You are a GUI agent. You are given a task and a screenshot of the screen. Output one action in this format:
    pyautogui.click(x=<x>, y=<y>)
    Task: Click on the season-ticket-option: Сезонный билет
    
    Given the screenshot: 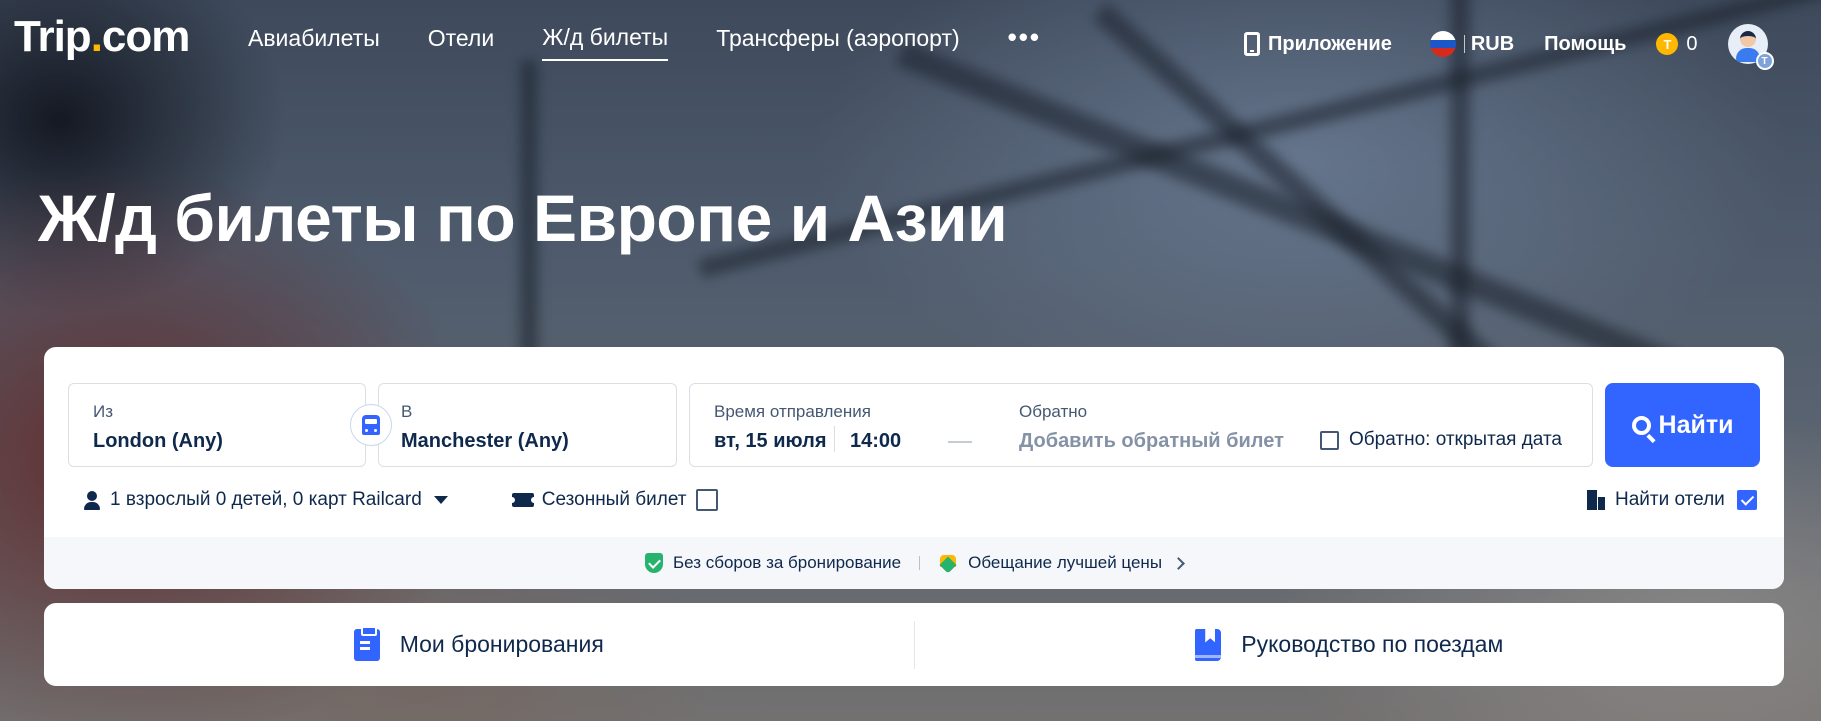 What is the action you would take?
    pyautogui.click(x=613, y=500)
    